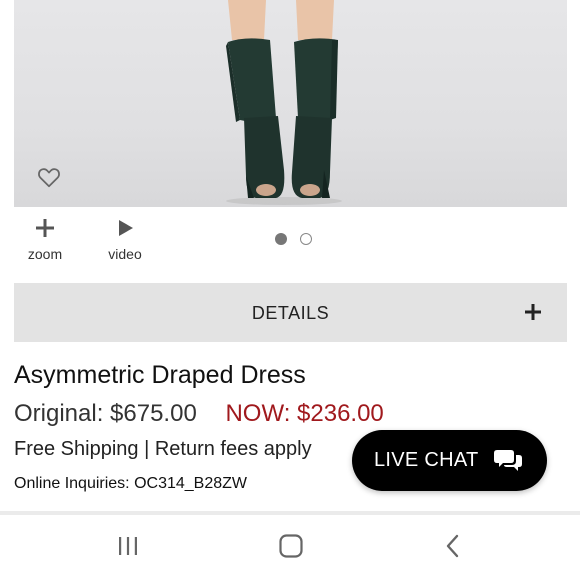 This screenshot has height=579, width=580. What do you see at coordinates (125, 254) in the screenshot?
I see `video-label: video` at bounding box center [125, 254].